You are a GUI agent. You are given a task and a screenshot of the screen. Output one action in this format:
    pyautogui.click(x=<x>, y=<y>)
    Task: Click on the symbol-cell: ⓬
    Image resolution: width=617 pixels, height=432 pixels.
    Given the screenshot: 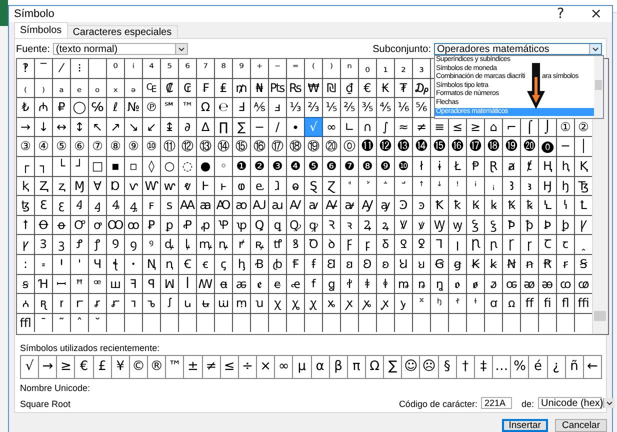 What is the action you would take?
    pyautogui.click(x=385, y=146)
    